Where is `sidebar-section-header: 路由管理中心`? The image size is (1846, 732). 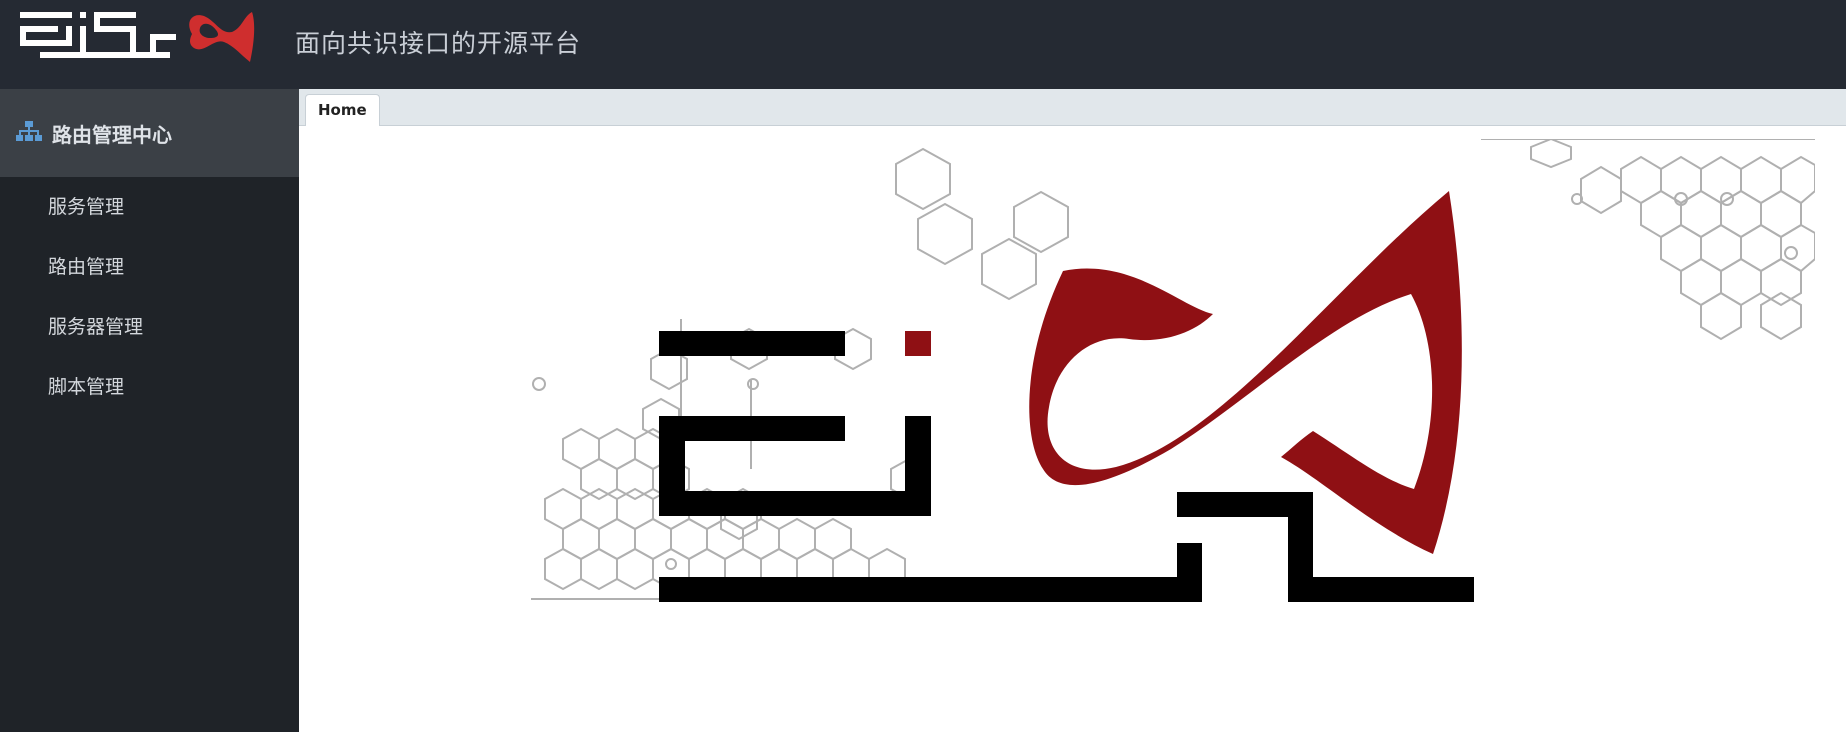 sidebar-section-header: 路由管理中心 is located at coordinates (149, 133).